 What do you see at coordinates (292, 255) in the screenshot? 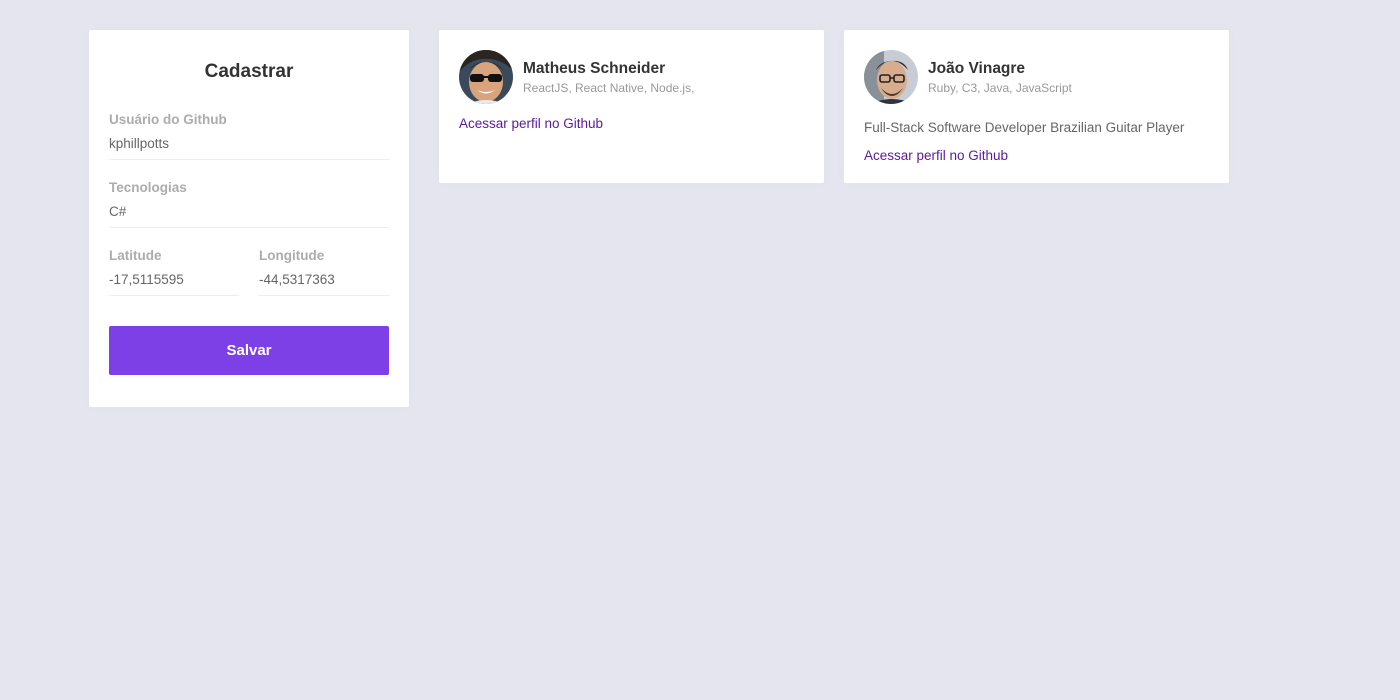
I see `longitude-label: Longitude` at bounding box center [292, 255].